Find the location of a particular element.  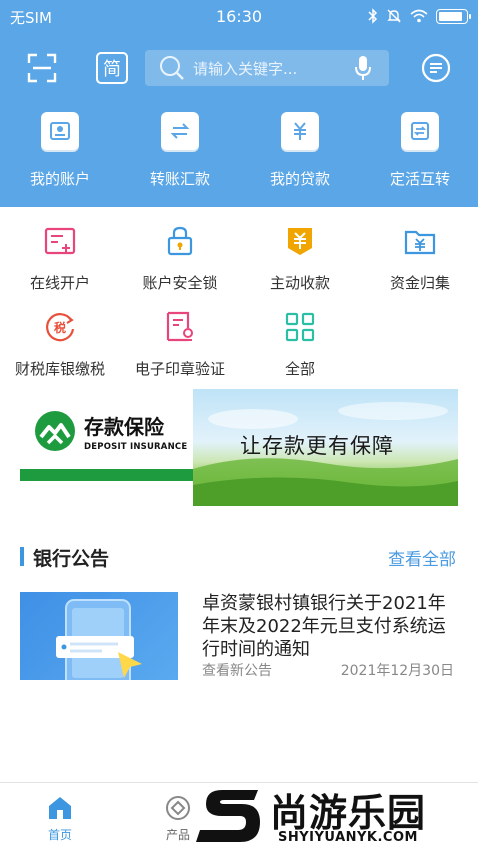

simplified-label: 简 is located at coordinates (112, 68).